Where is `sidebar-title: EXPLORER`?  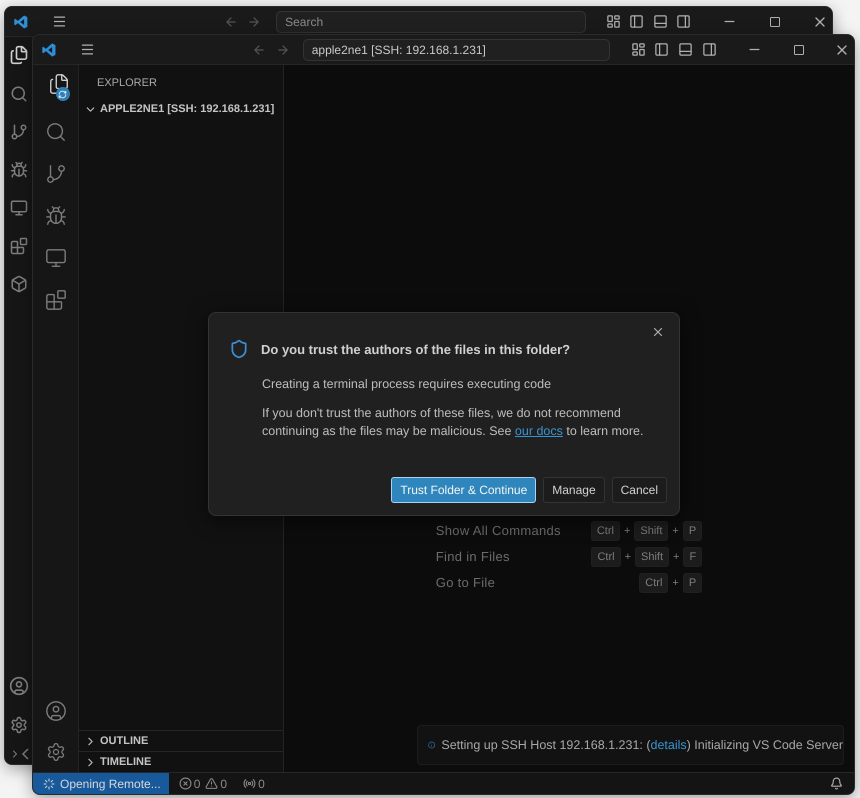 sidebar-title: EXPLORER is located at coordinates (127, 83).